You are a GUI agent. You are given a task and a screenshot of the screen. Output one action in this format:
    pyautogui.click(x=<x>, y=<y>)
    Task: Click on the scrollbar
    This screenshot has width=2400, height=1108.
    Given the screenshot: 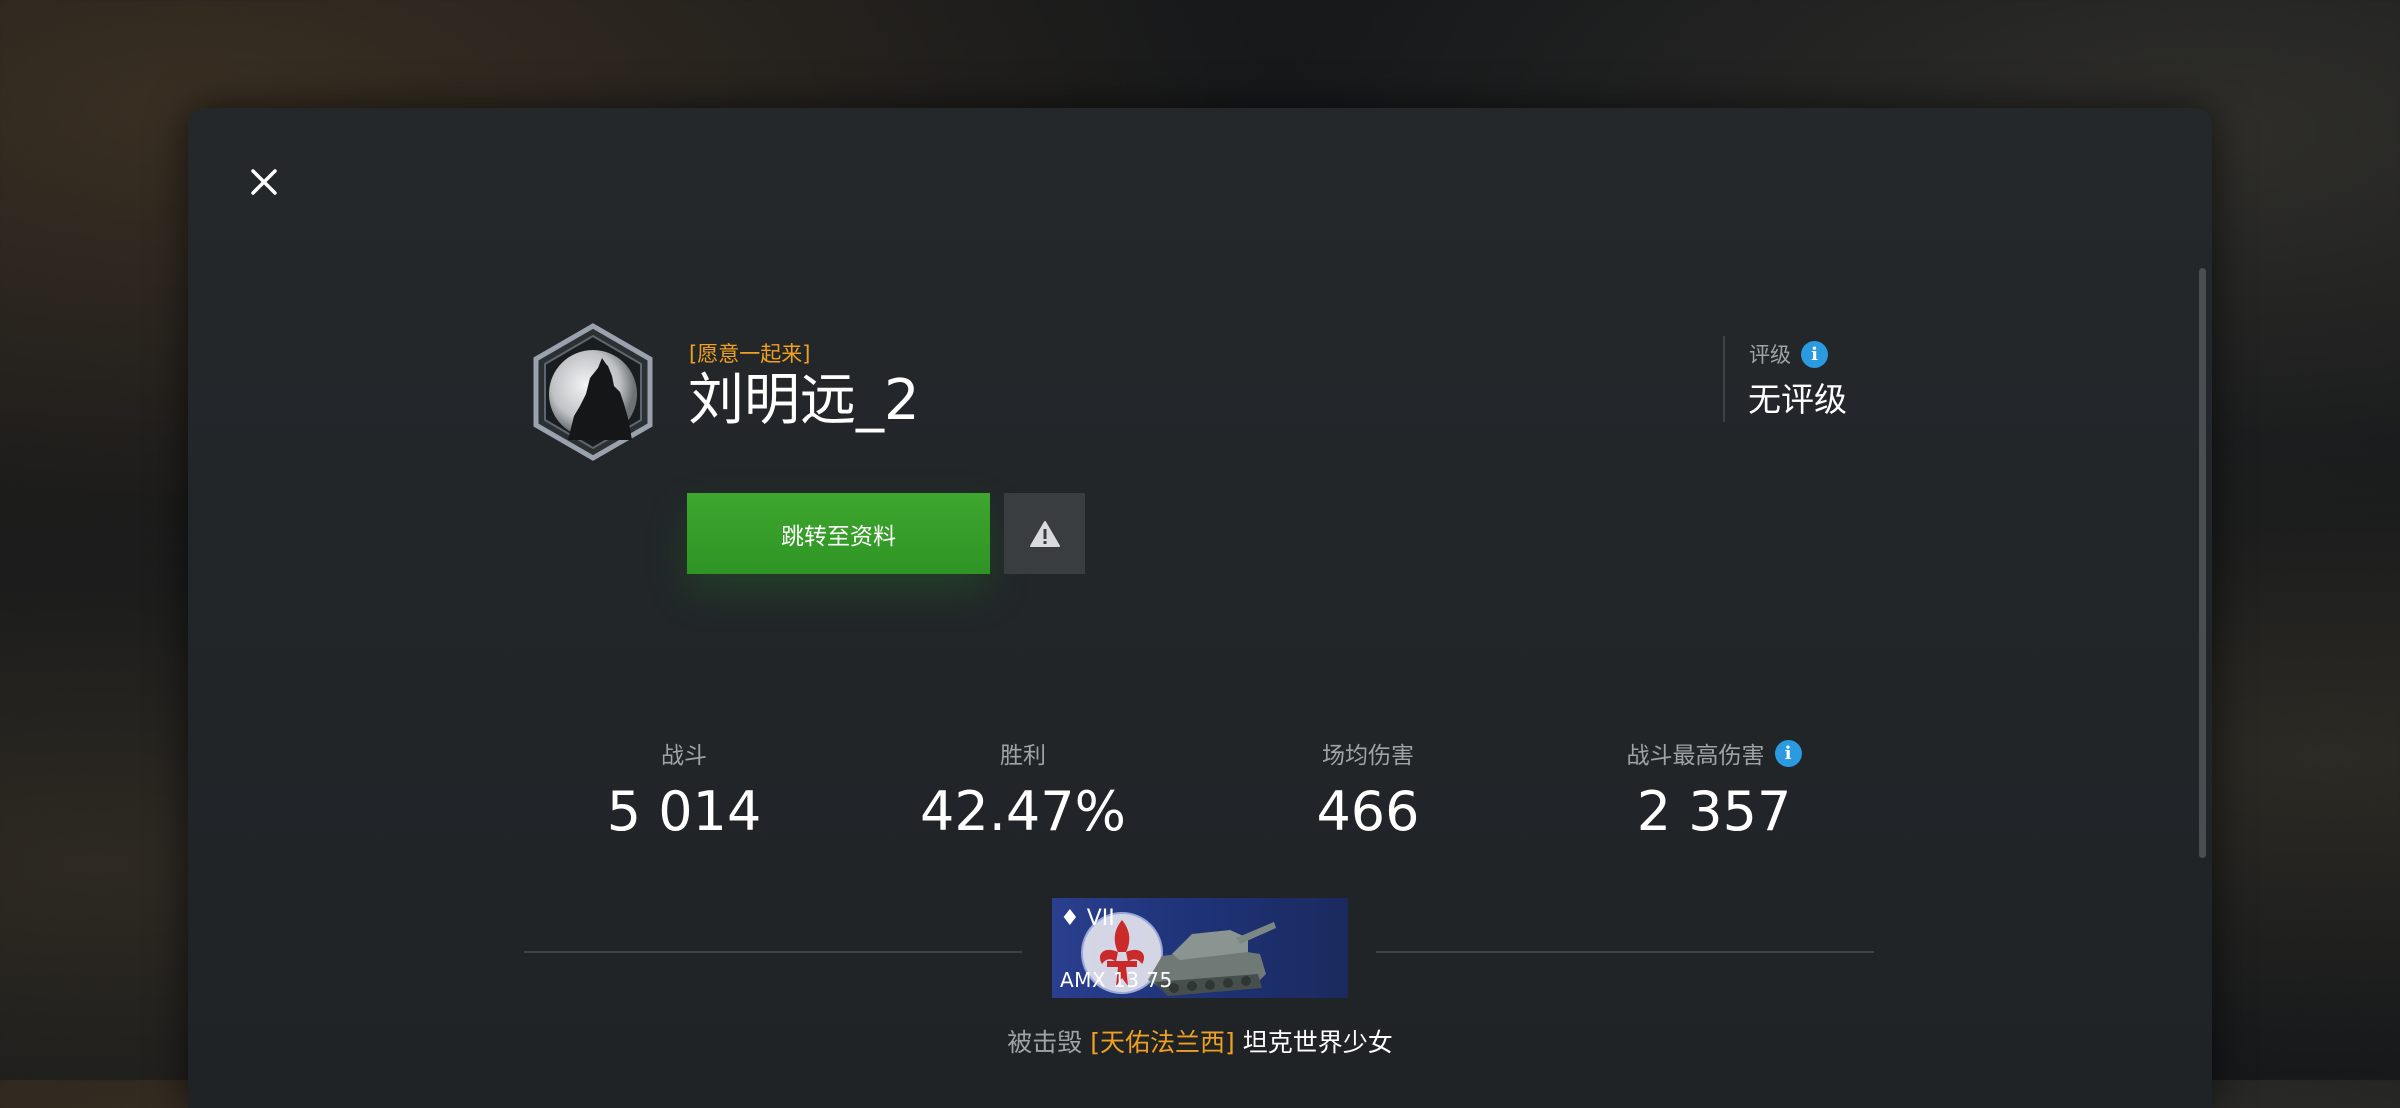 What is the action you would take?
    pyautogui.click(x=2202, y=563)
    